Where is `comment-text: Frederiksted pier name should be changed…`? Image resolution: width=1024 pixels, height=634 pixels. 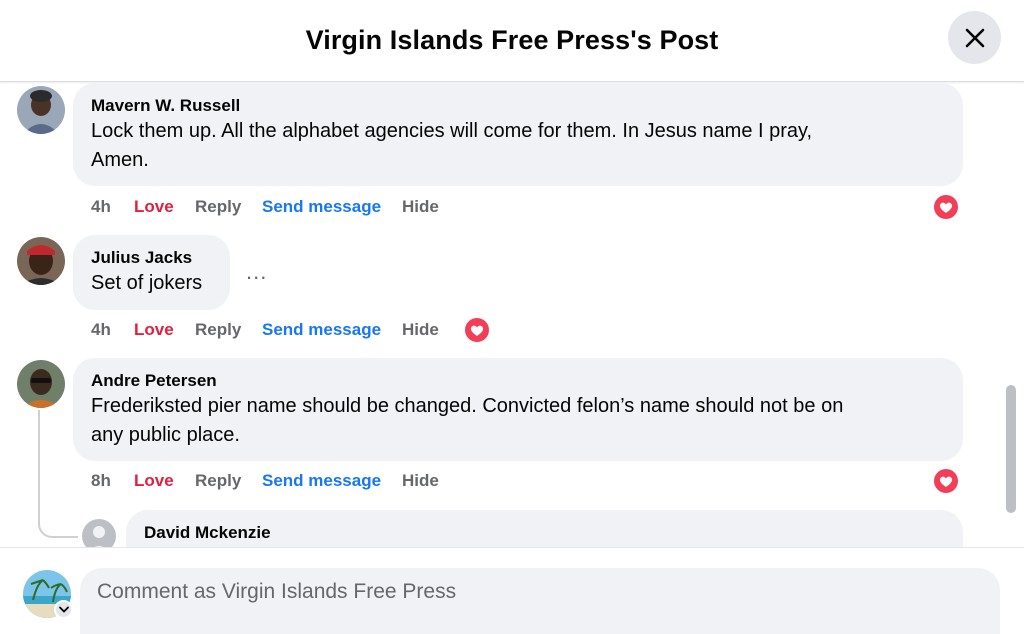
comment-text: Frederiksted pier name should be changed… is located at coordinates (467, 406).